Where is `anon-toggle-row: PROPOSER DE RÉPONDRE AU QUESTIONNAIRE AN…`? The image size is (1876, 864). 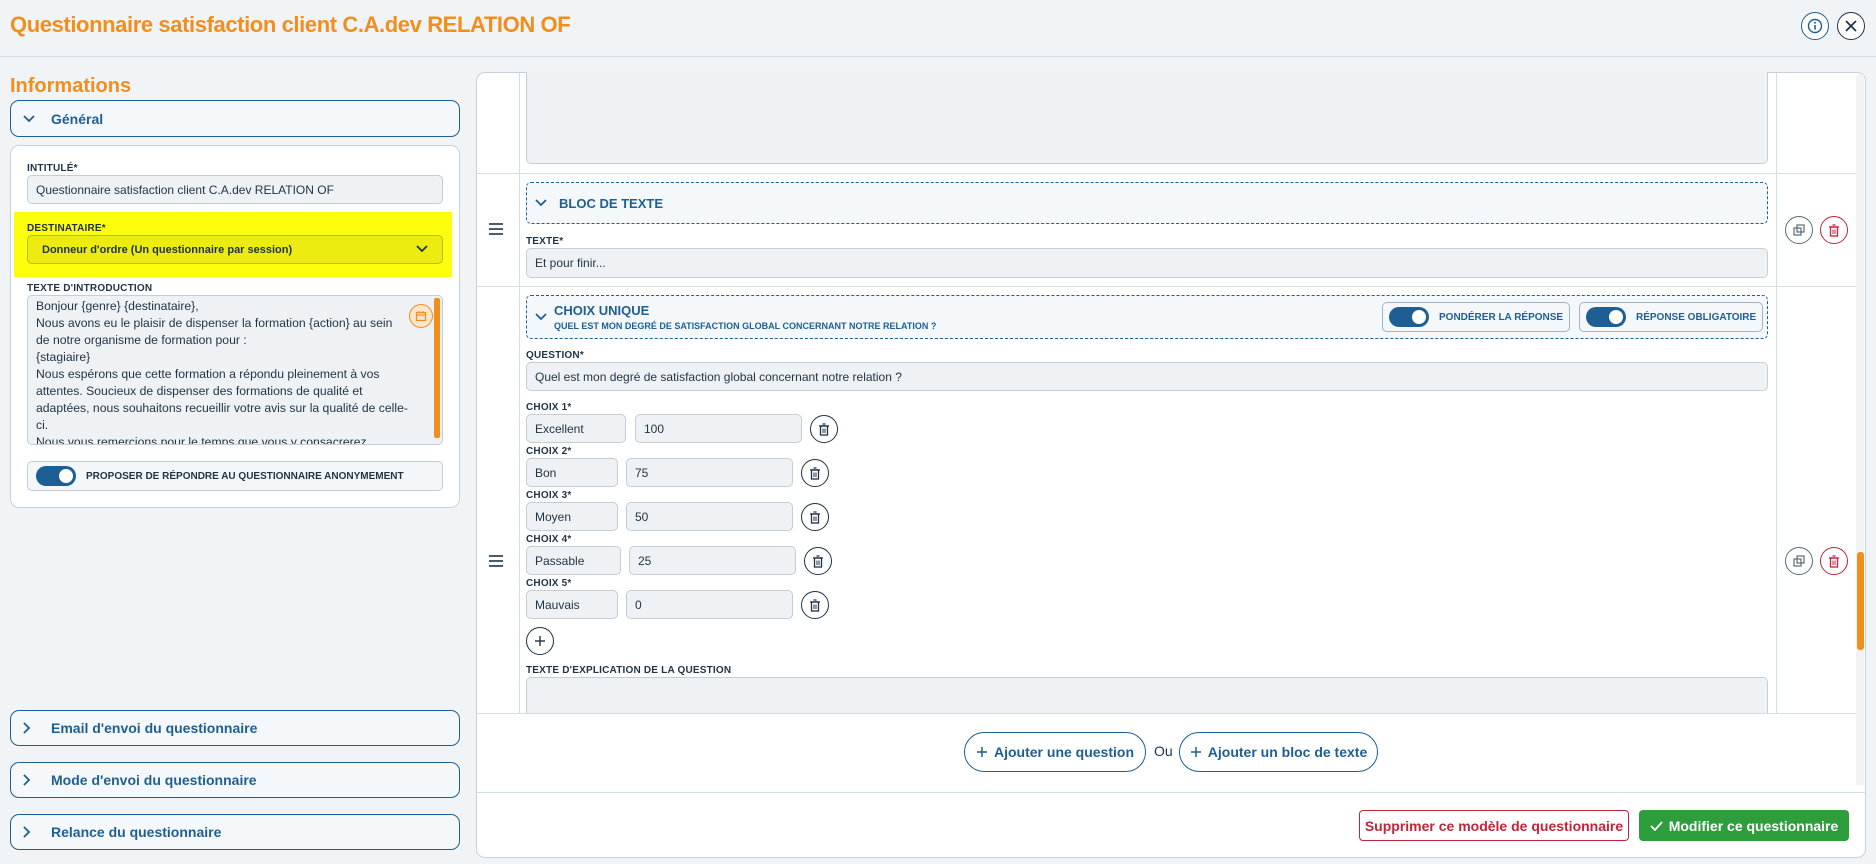
anon-toggle-row: PROPOSER DE RÉPONDRE AU QUESTIONNAIRE AN… is located at coordinates (235, 476).